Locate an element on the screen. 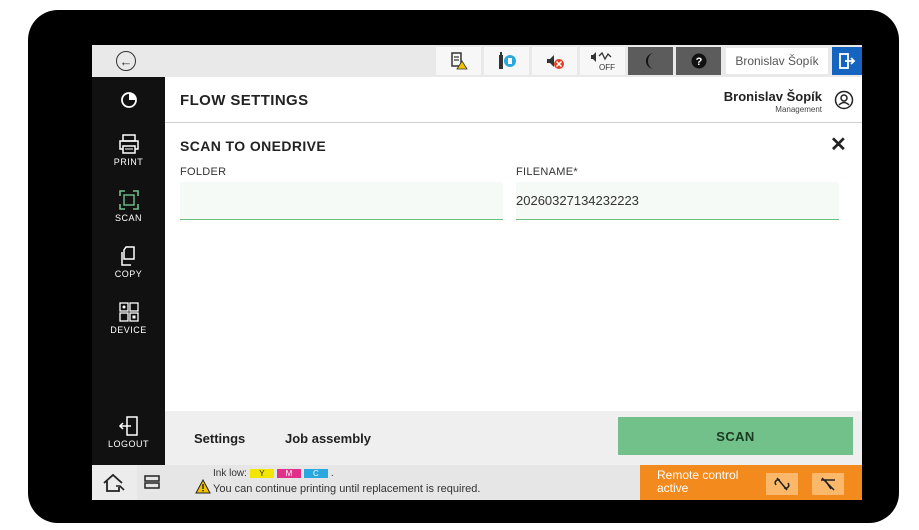  sound-off-icon: OFF is located at coordinates (602, 61).